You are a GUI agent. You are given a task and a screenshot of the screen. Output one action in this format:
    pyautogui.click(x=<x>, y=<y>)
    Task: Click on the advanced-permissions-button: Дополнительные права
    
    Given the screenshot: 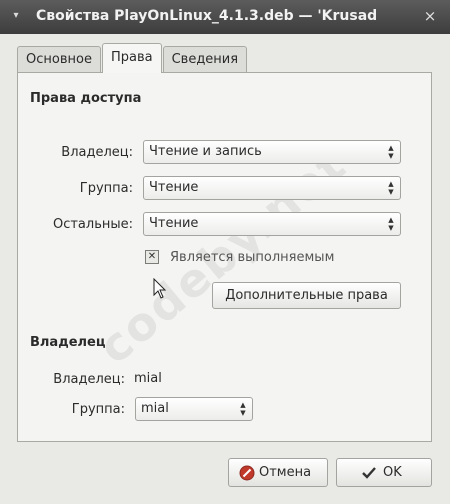 What is the action you would take?
    pyautogui.click(x=306, y=295)
    